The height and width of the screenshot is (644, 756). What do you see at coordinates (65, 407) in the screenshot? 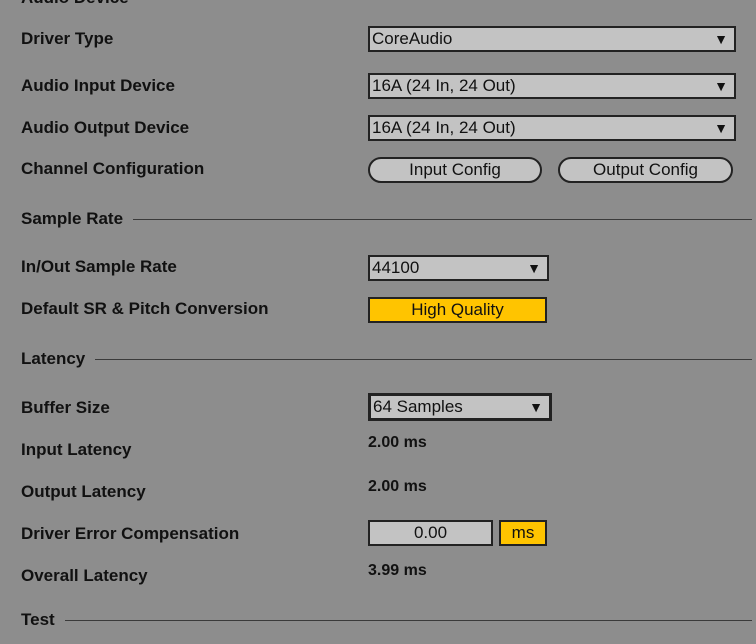
I see `buffer-size-label: Buffer Size` at bounding box center [65, 407].